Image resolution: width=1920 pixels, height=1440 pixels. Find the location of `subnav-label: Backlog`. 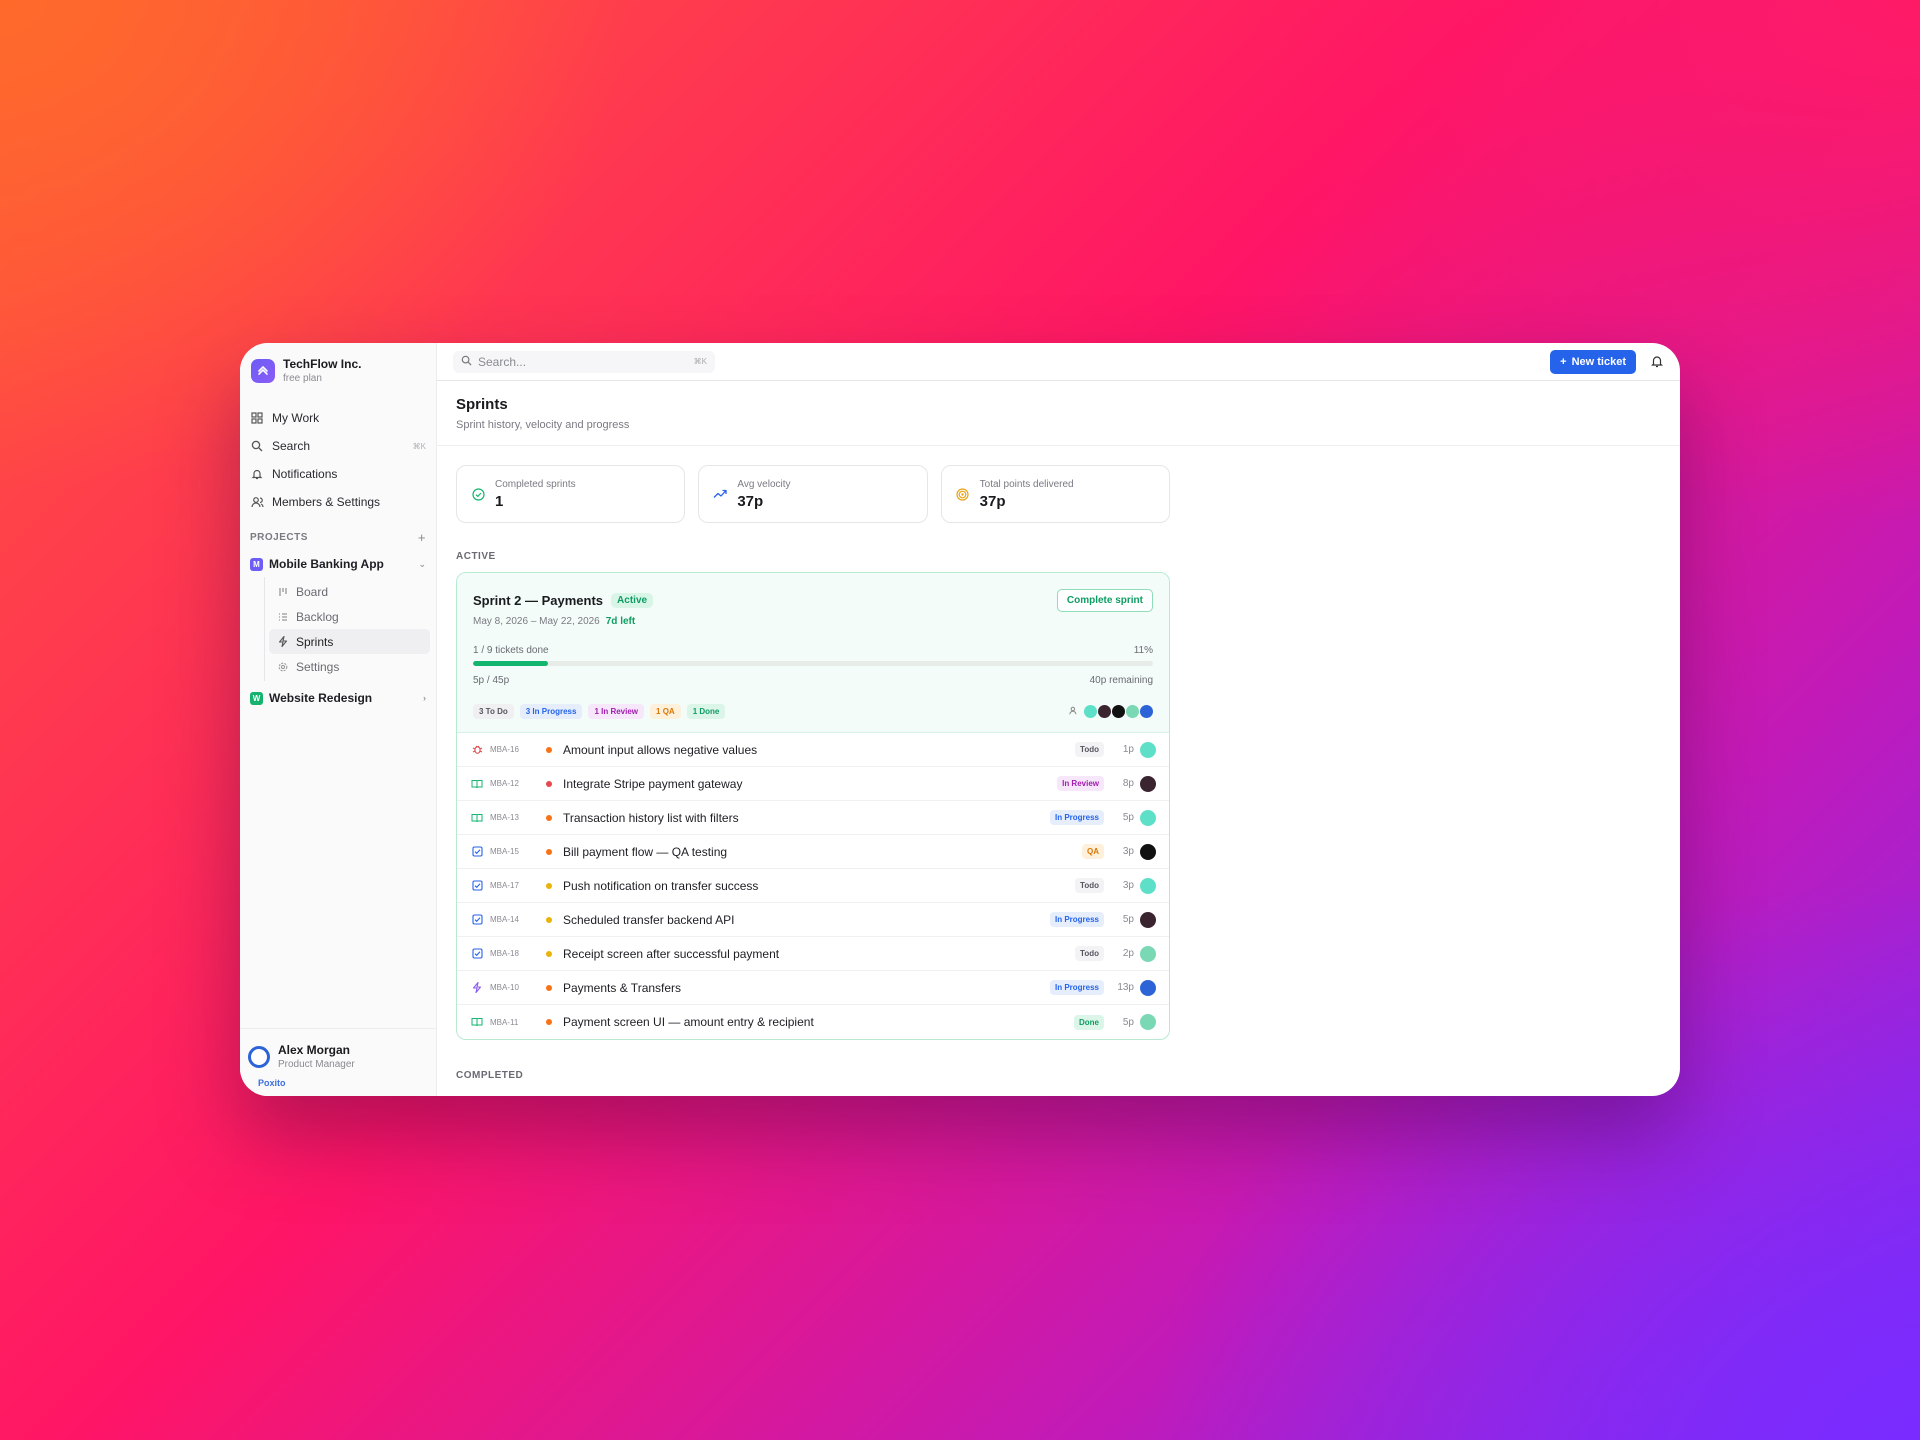

subnav-label: Backlog is located at coordinates (317, 616).